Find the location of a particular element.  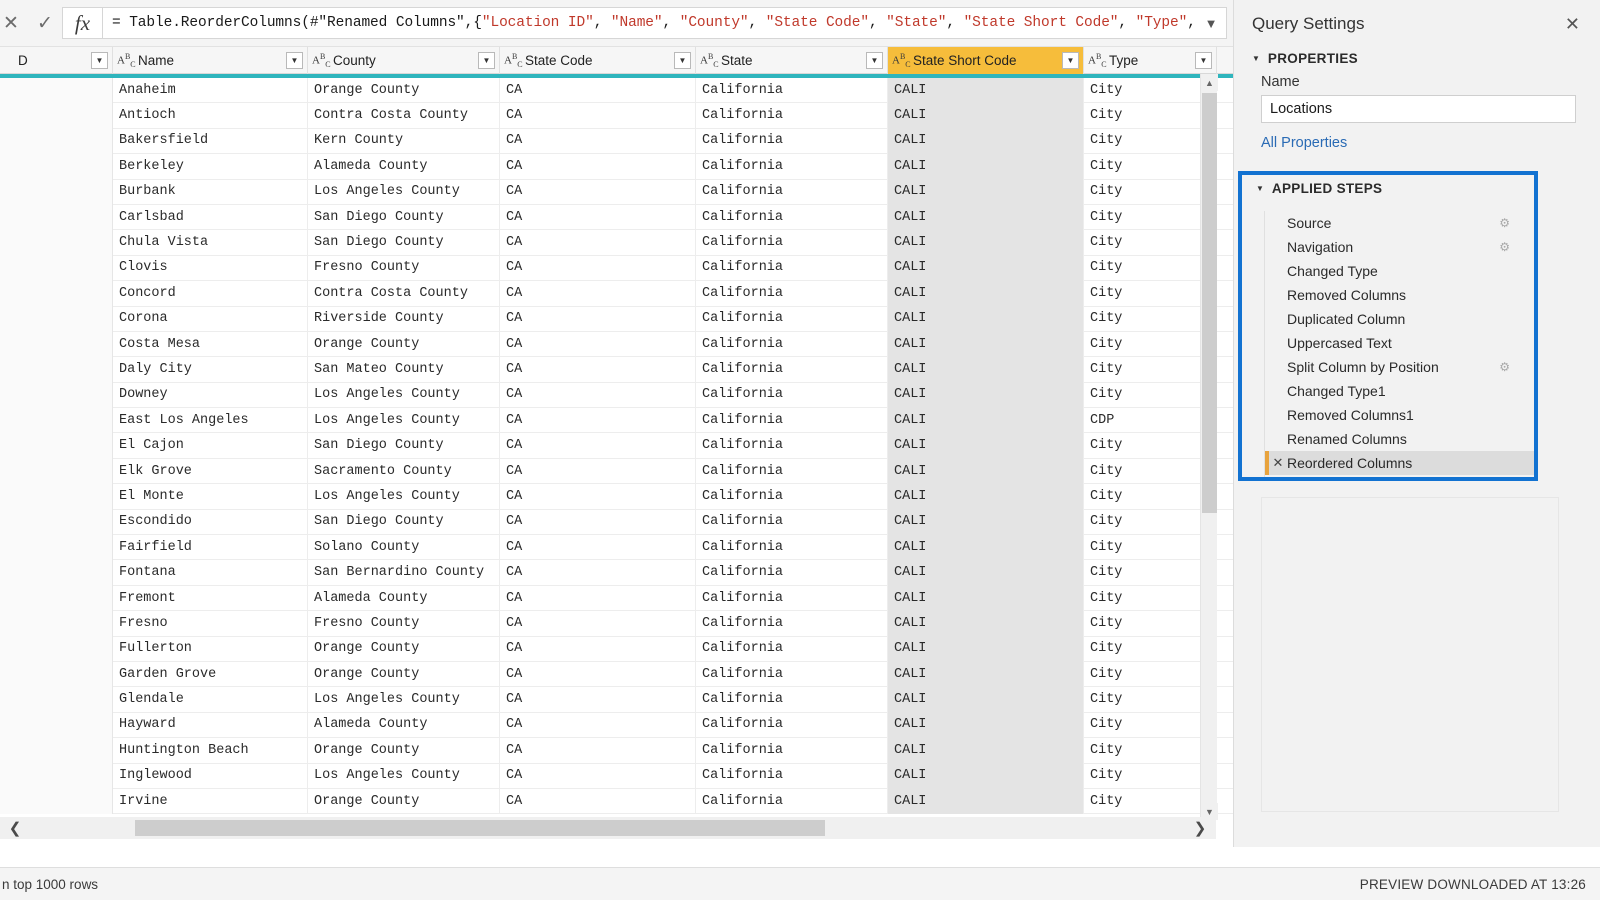

horizontal-scrollbar: ❮ is located at coordinates (608, 828).